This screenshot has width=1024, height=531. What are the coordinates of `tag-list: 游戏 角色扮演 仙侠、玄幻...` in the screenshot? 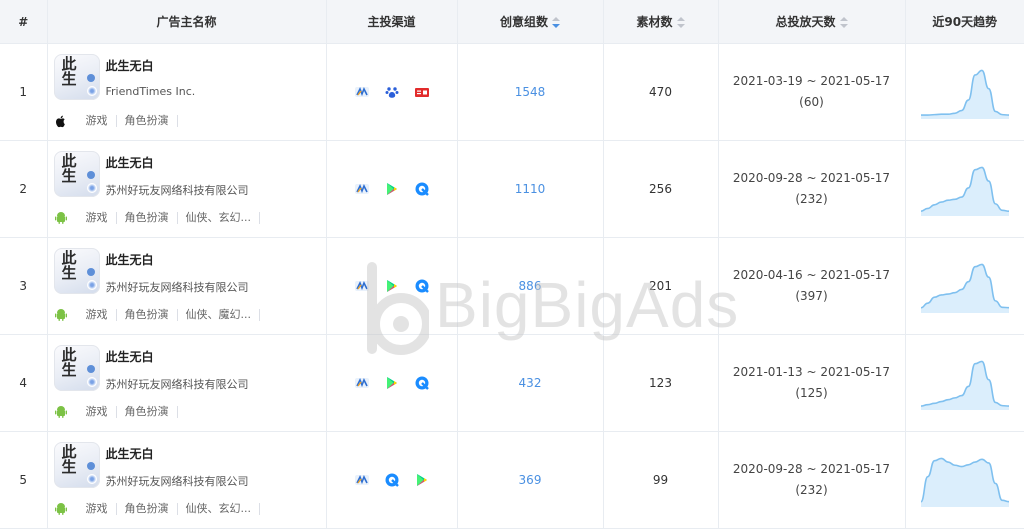 It's located at (157, 218).